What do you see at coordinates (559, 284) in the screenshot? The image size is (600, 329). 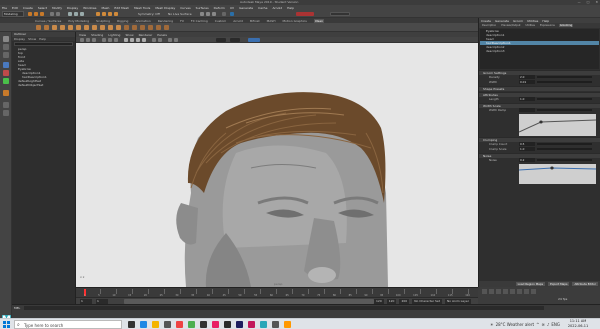 I see `xgen-button-export-maps: Export Maps` at bounding box center [559, 284].